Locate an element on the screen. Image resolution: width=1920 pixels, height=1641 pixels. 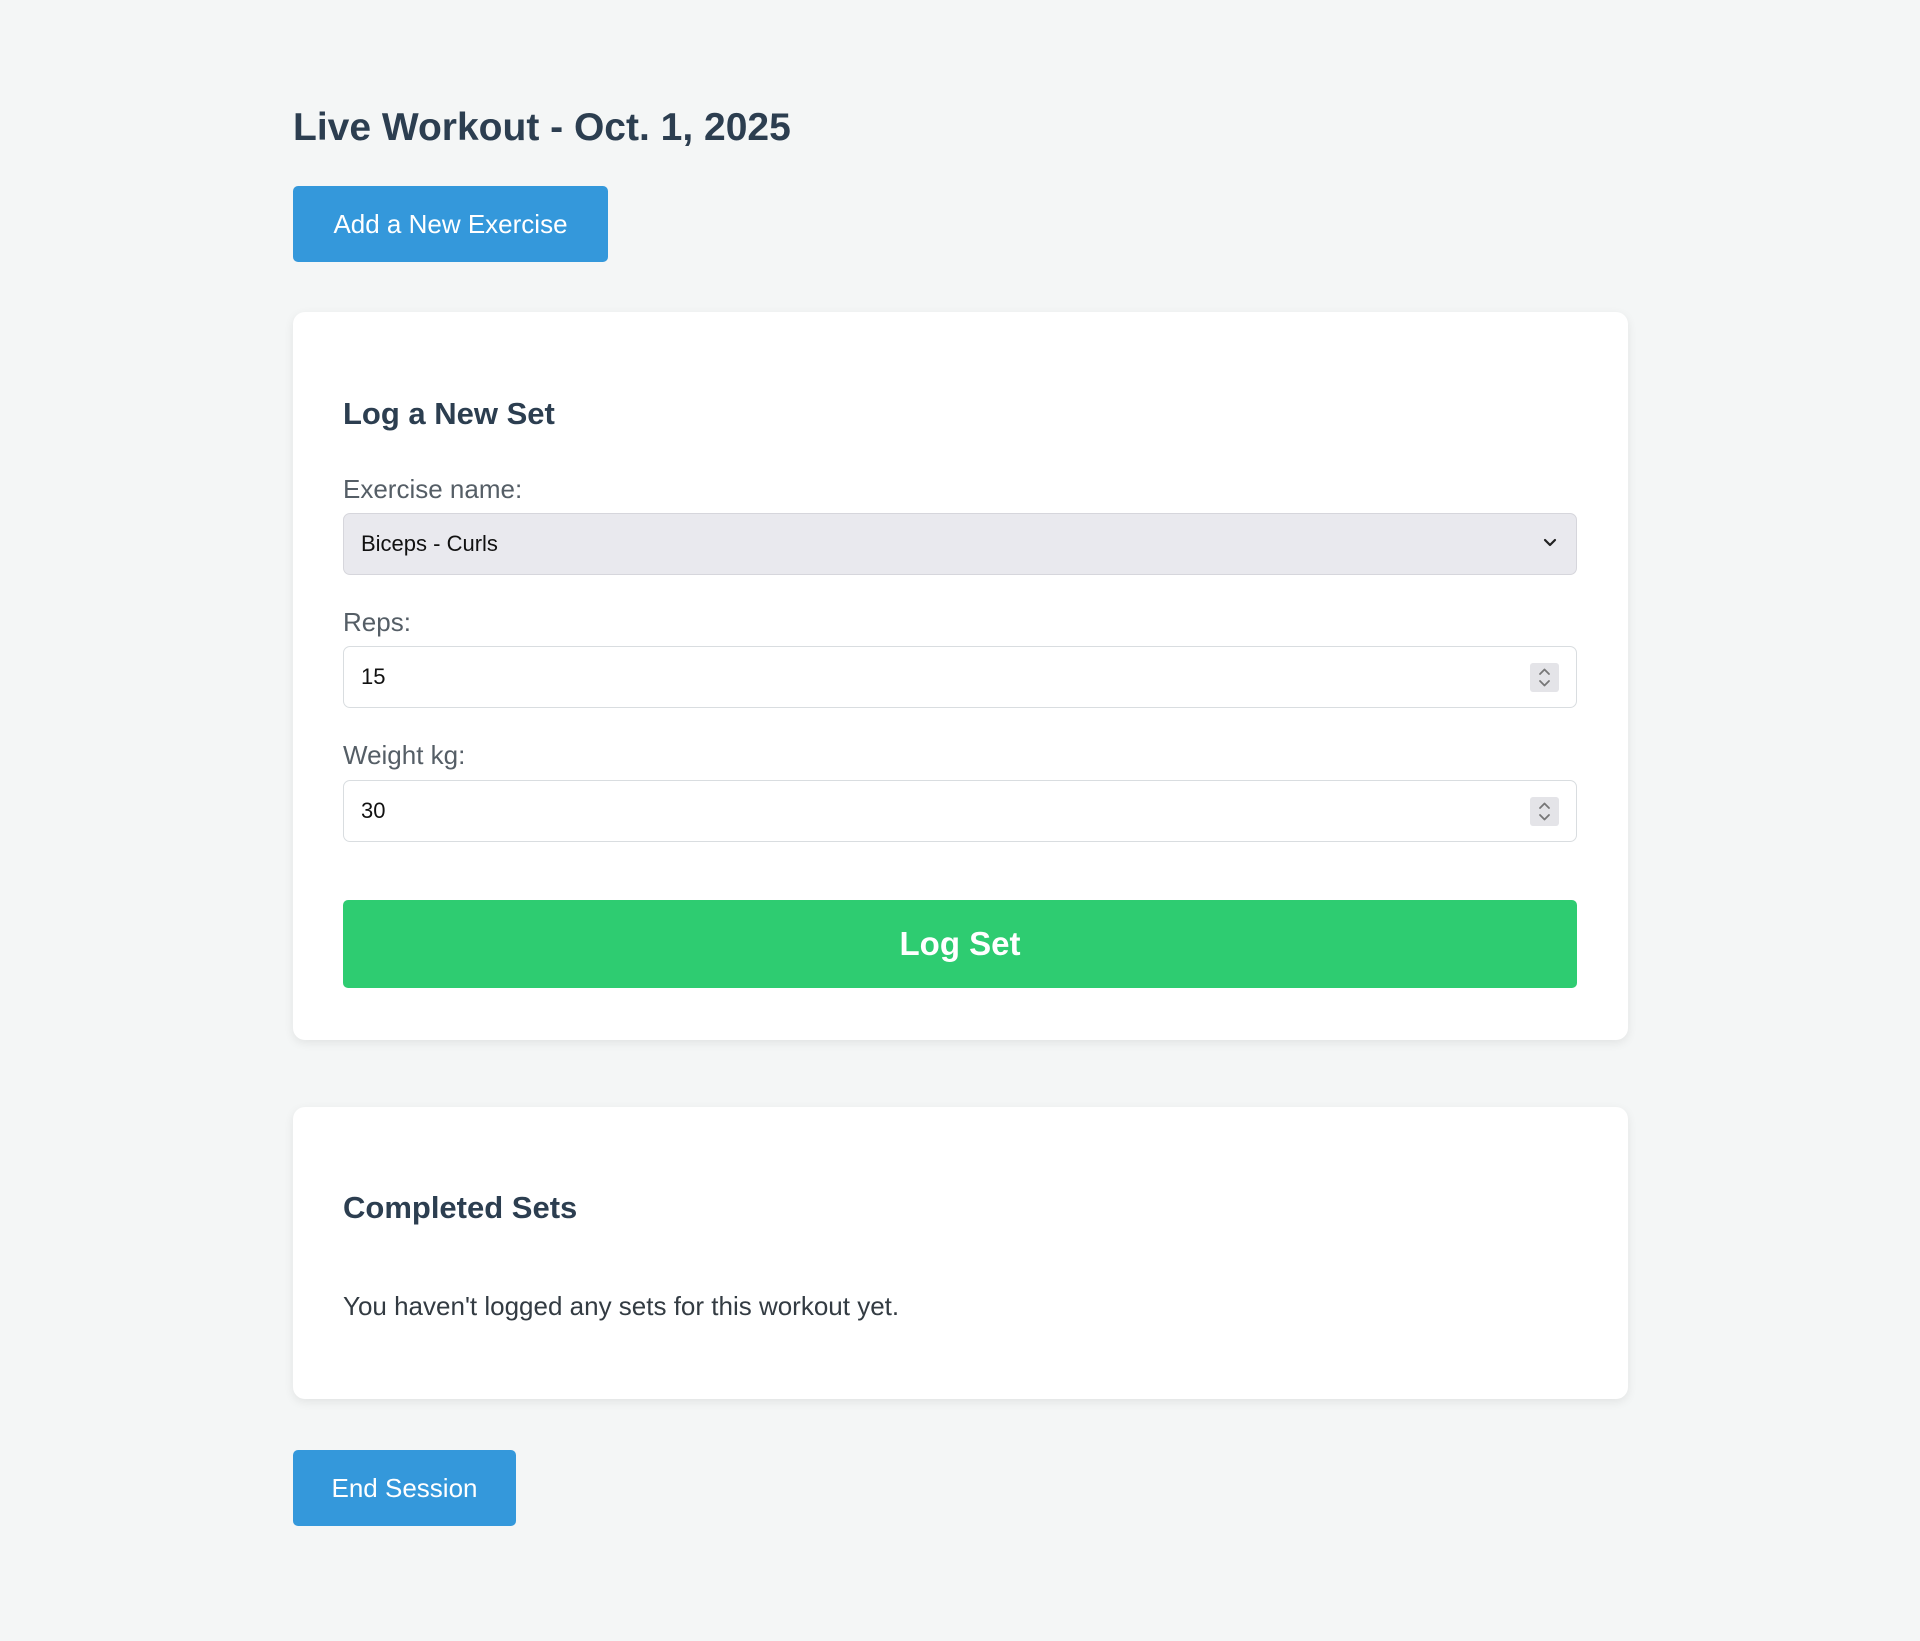
add-exercise-button: Add a New Exercise is located at coordinates (450, 224).